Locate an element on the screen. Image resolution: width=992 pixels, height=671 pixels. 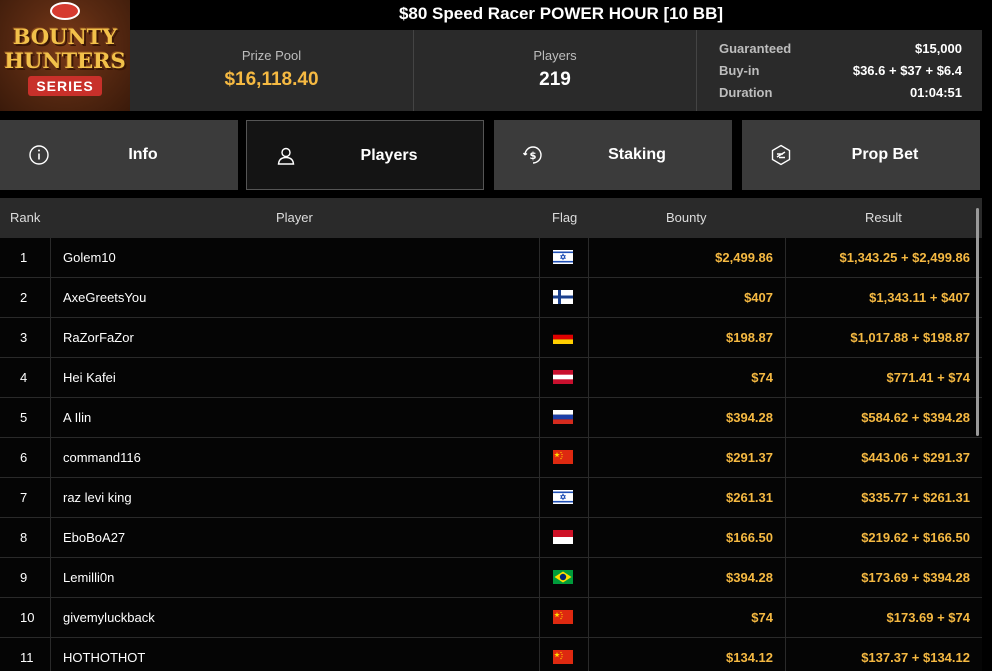
prize-pool: Prize Pool $16,118.40 is located at coordinates (271, 70).